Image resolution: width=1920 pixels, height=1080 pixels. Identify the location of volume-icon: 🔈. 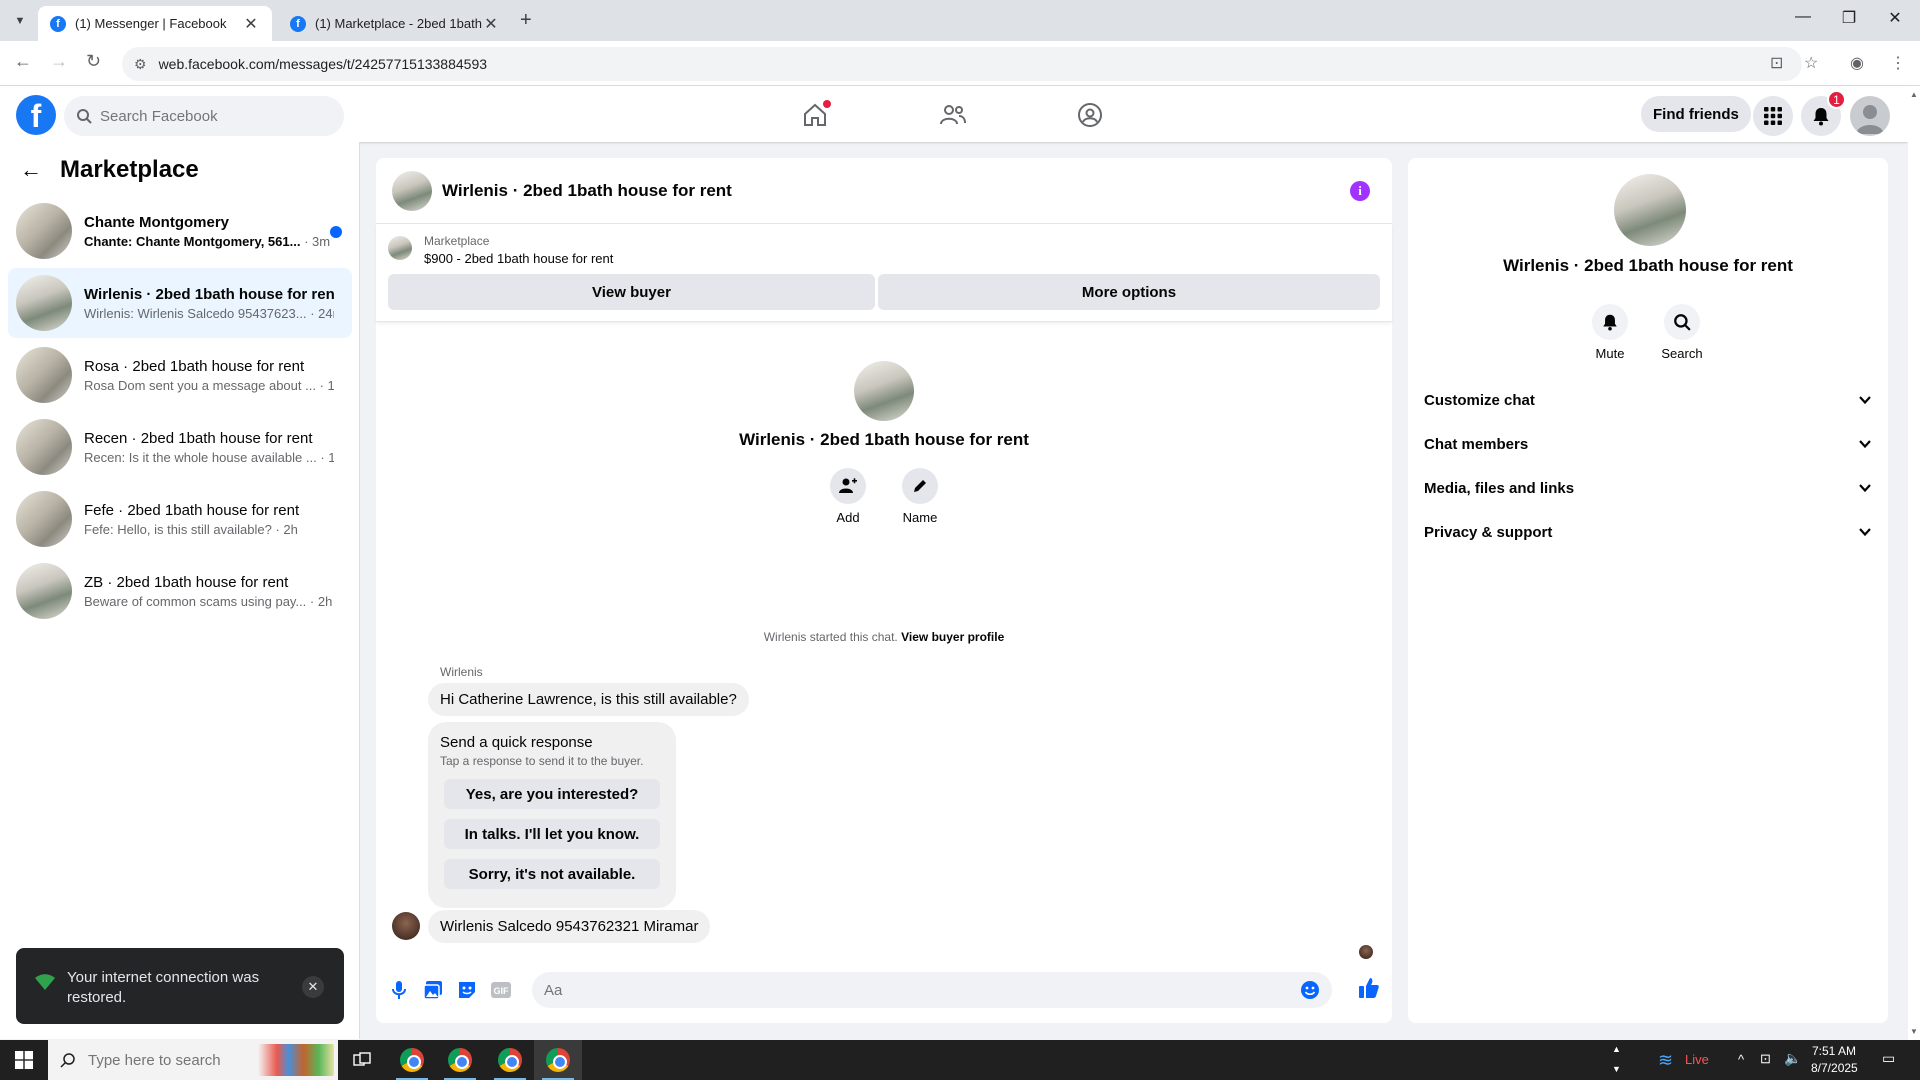
(1792, 1058).